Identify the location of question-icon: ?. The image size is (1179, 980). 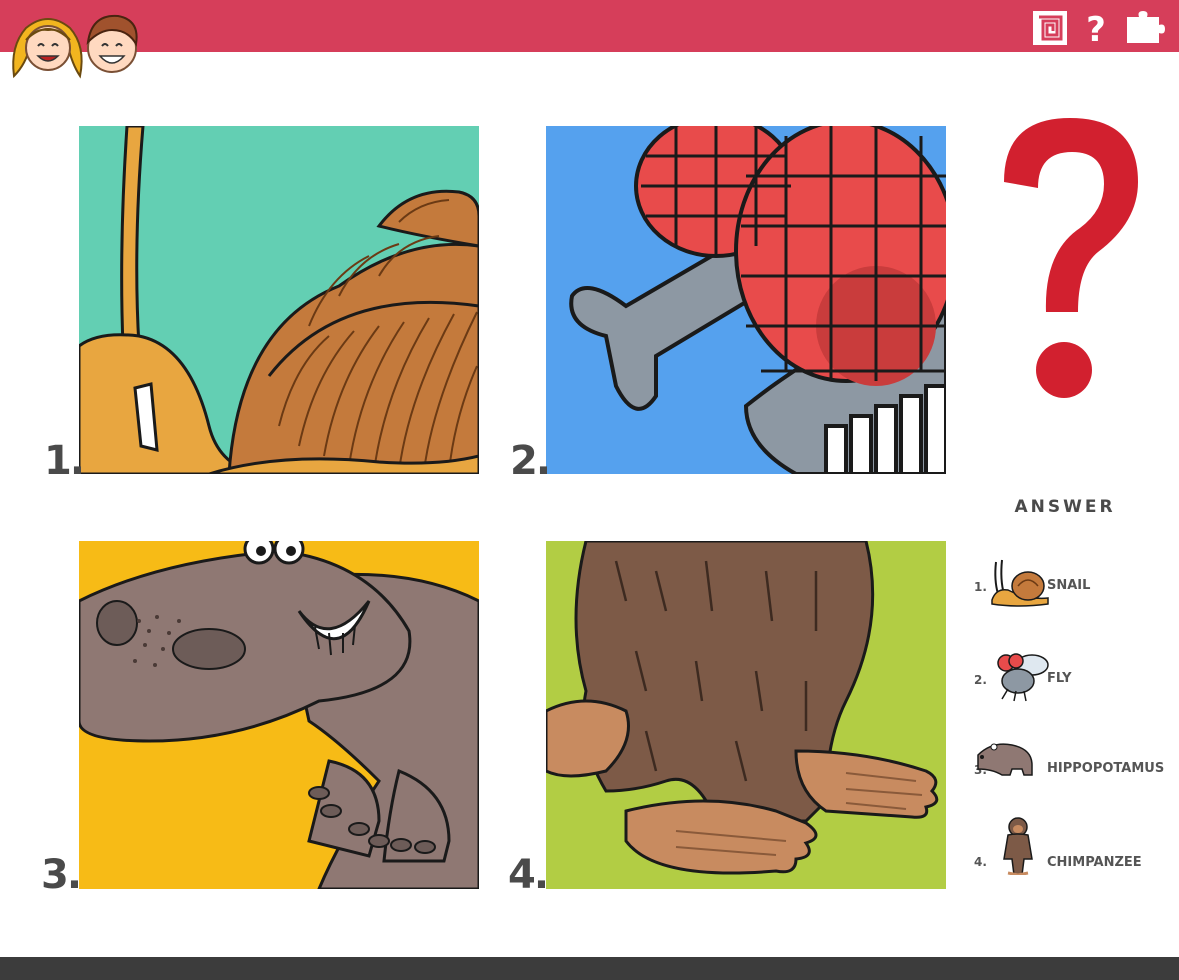
(1096, 28).